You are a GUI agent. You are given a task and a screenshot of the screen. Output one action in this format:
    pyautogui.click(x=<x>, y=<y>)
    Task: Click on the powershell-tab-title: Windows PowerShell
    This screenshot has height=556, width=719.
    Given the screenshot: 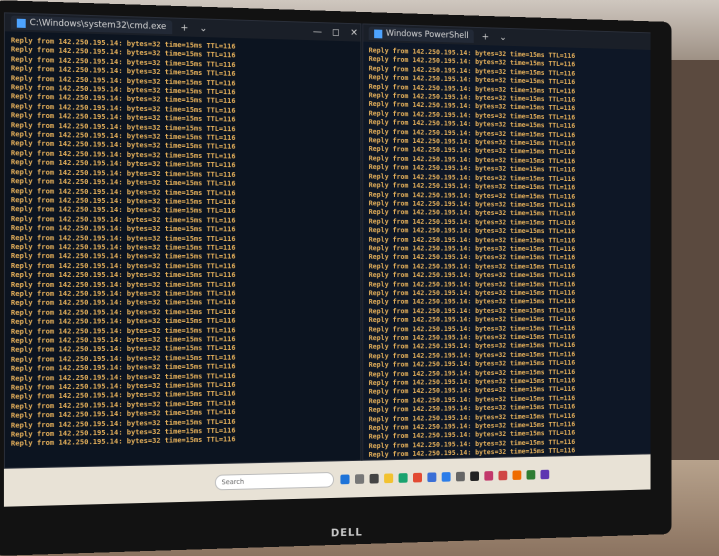 What is the action you would take?
    pyautogui.click(x=427, y=34)
    